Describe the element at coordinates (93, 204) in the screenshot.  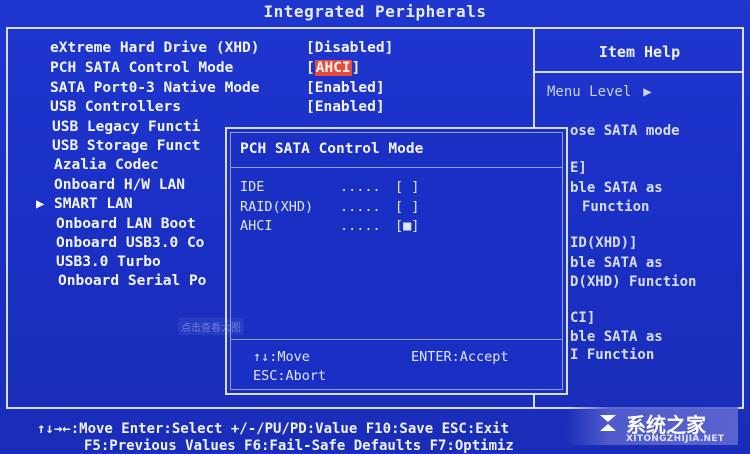
I see `setting-row-smart-lan: SMART LAN` at that location.